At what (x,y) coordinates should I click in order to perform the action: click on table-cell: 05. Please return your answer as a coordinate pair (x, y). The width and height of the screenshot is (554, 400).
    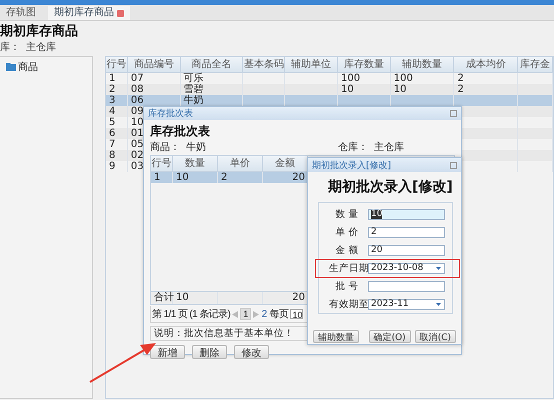
    Looking at the image, I should click on (137, 144).